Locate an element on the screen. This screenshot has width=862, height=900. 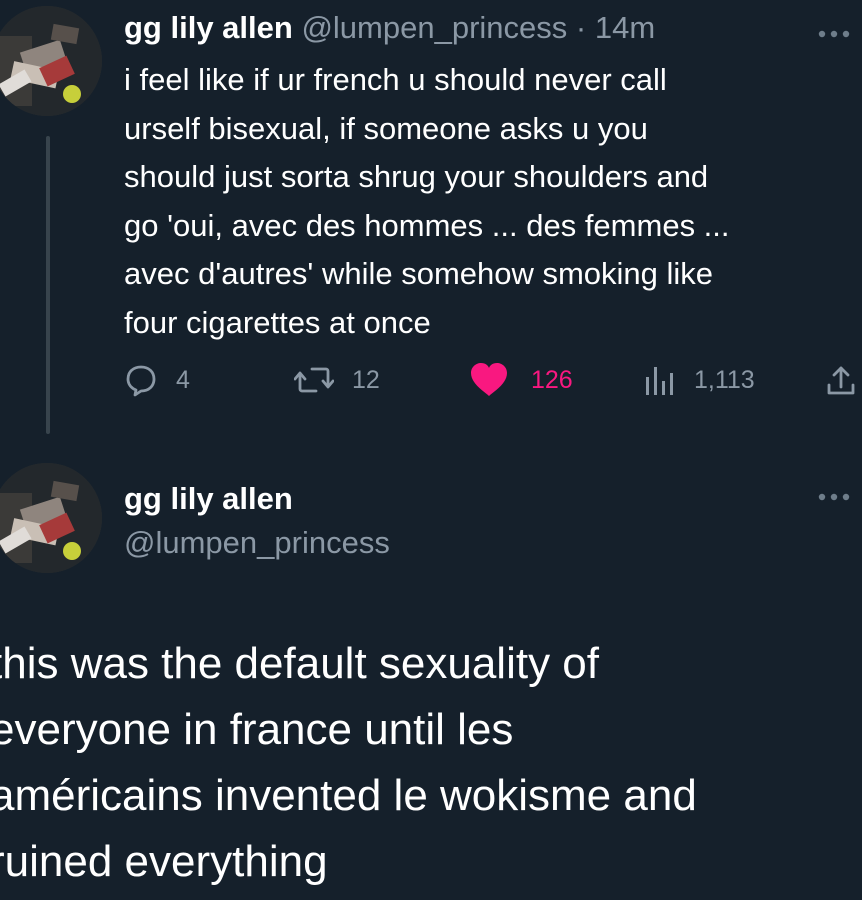
tweet-header: gg lily allen @lumpen_princess · 14m is located at coordinates (389, 28).